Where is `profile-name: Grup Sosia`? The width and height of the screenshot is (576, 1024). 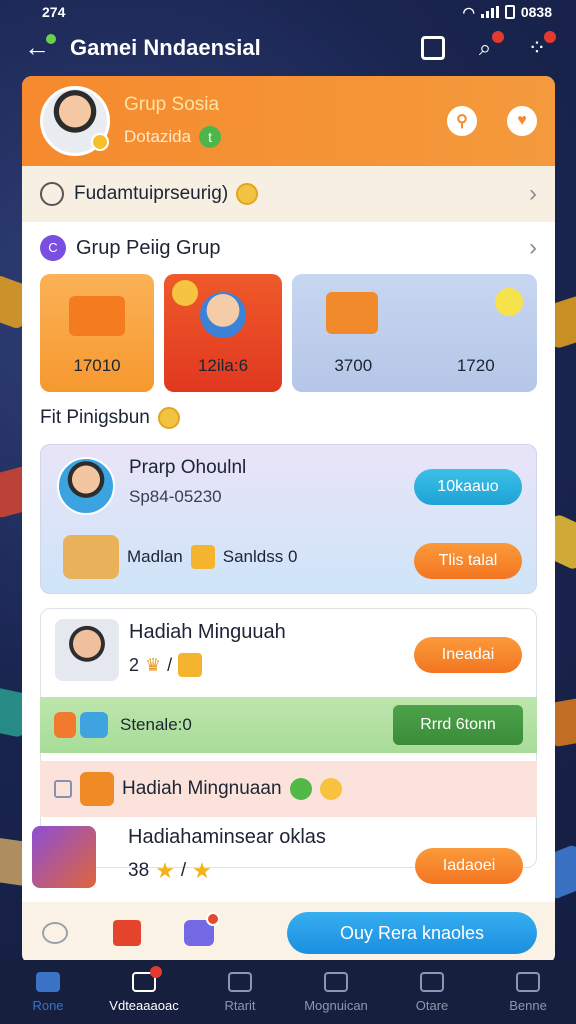 profile-name: Grup Sosia is located at coordinates (172, 104).